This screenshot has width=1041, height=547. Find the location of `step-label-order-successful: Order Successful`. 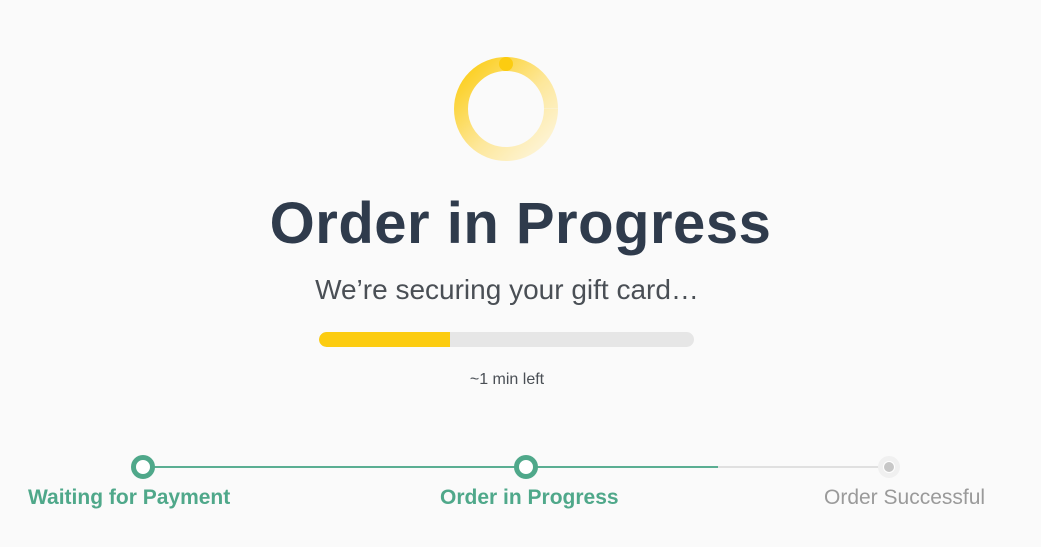

step-label-order-successful: Order Successful is located at coordinates (905, 497).